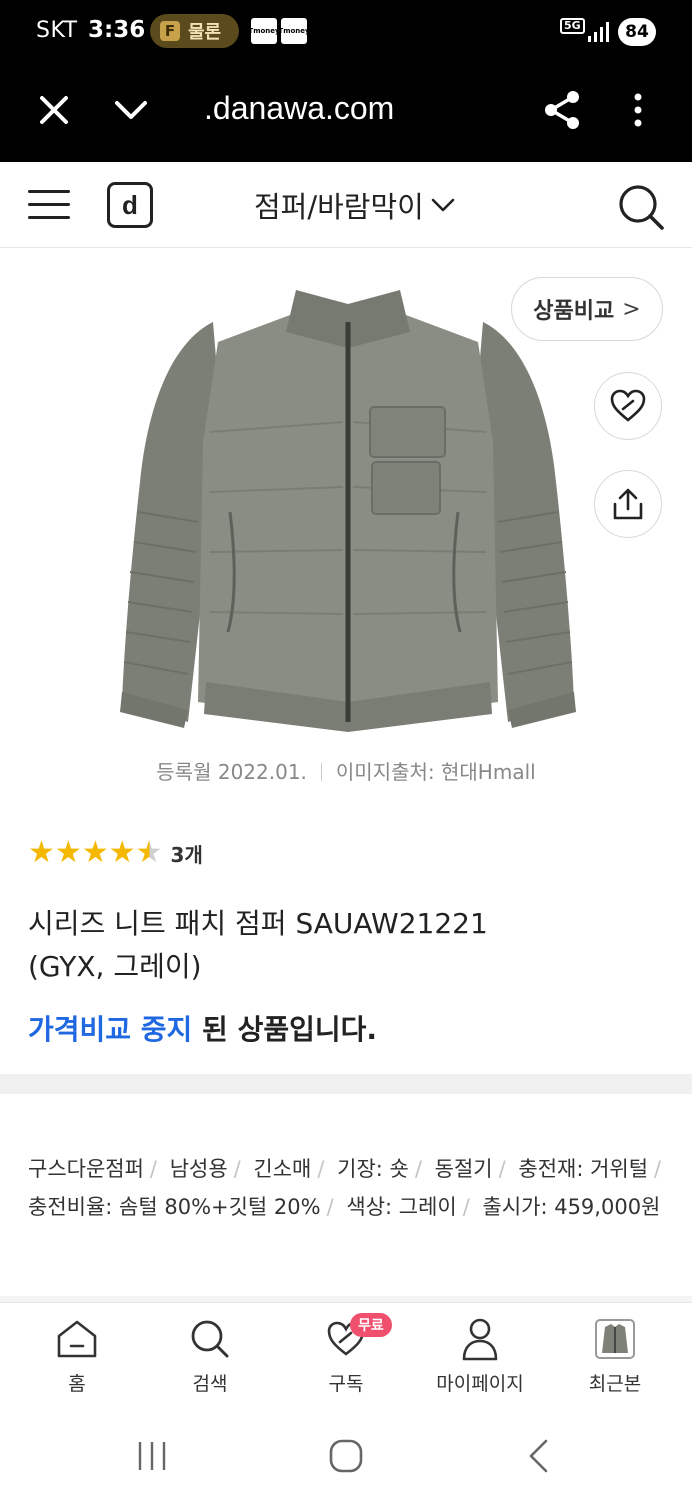  Describe the element at coordinates (435, 772) in the screenshot. I see `image-source: 이미지출처: 현대Hmall` at that location.